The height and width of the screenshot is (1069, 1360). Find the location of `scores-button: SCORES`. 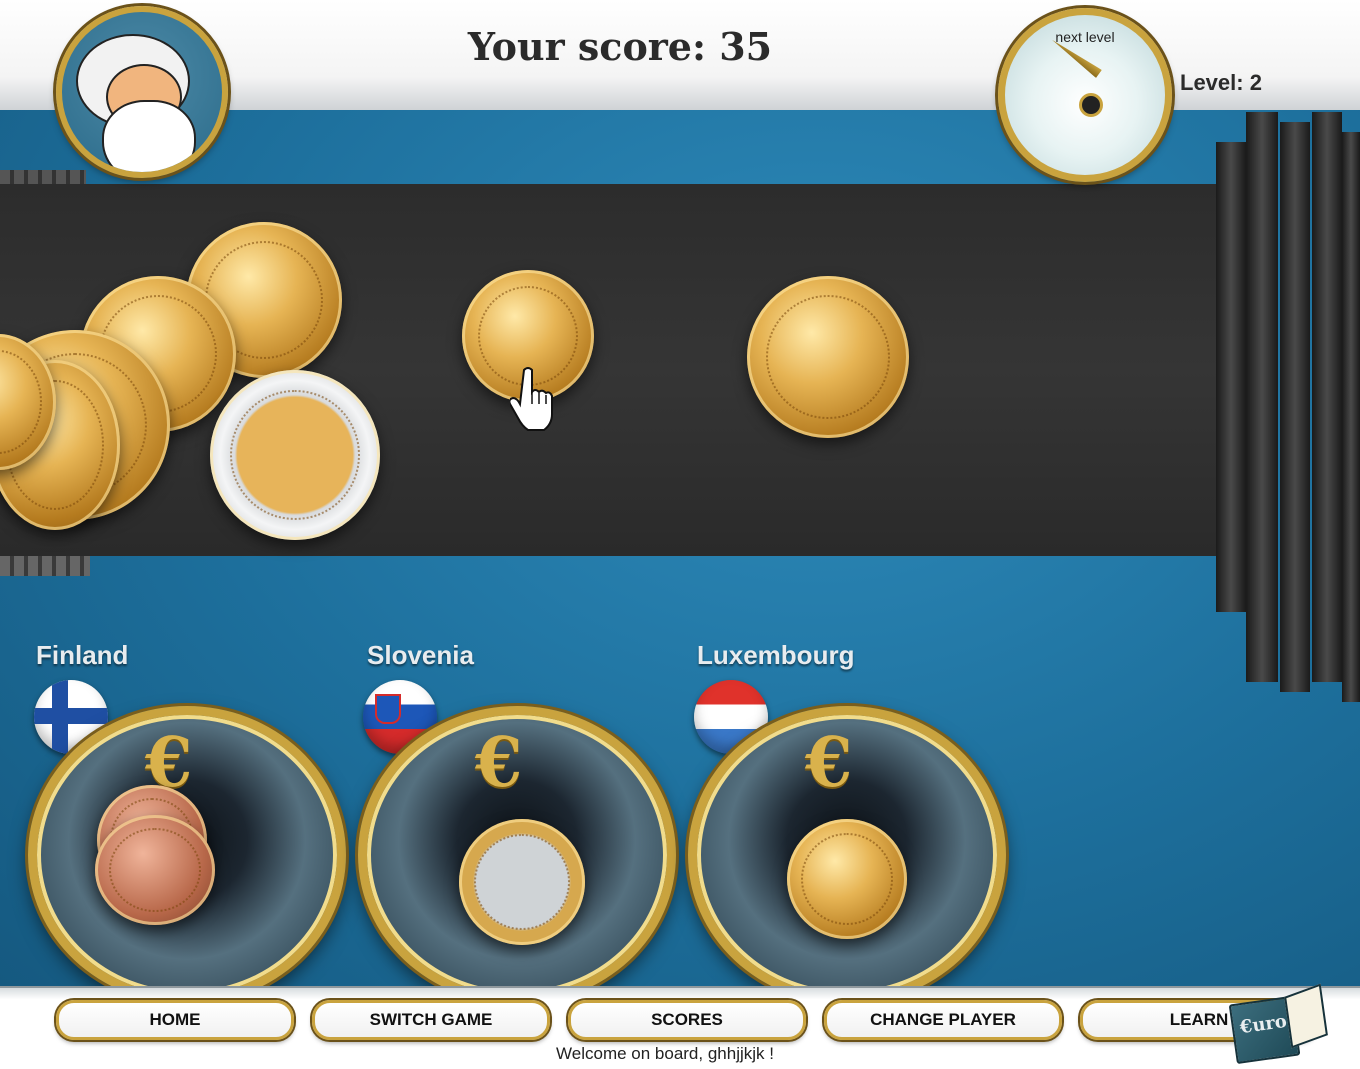

scores-button: SCORES is located at coordinates (687, 1020).